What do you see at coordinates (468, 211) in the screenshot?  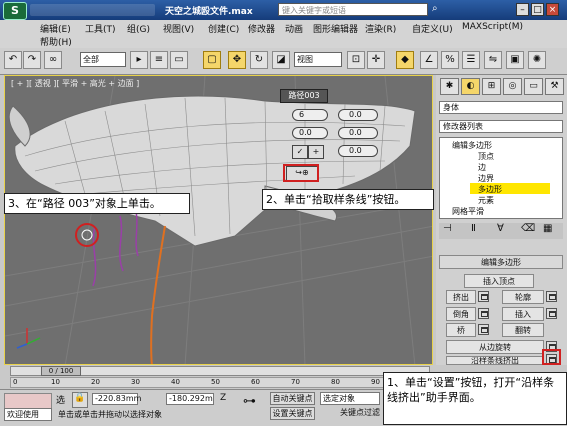 I see `stack-item-meshsmooth: 网格平滑` at bounding box center [468, 211].